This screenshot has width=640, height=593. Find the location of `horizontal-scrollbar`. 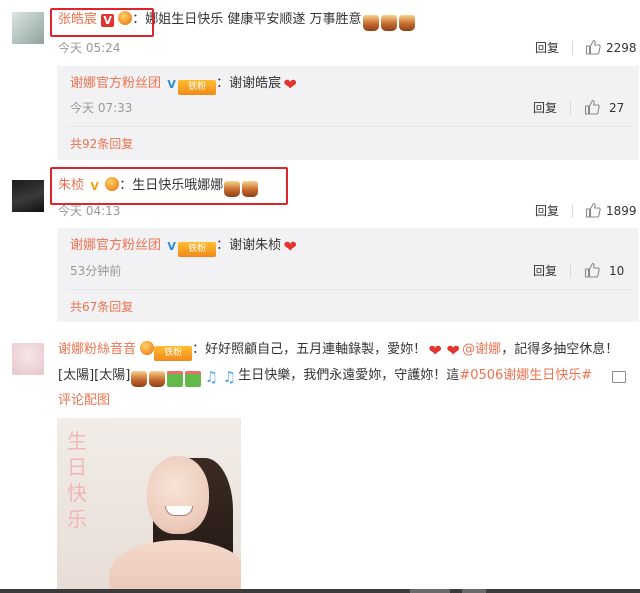

horizontal-scrollbar is located at coordinates (320, 591).